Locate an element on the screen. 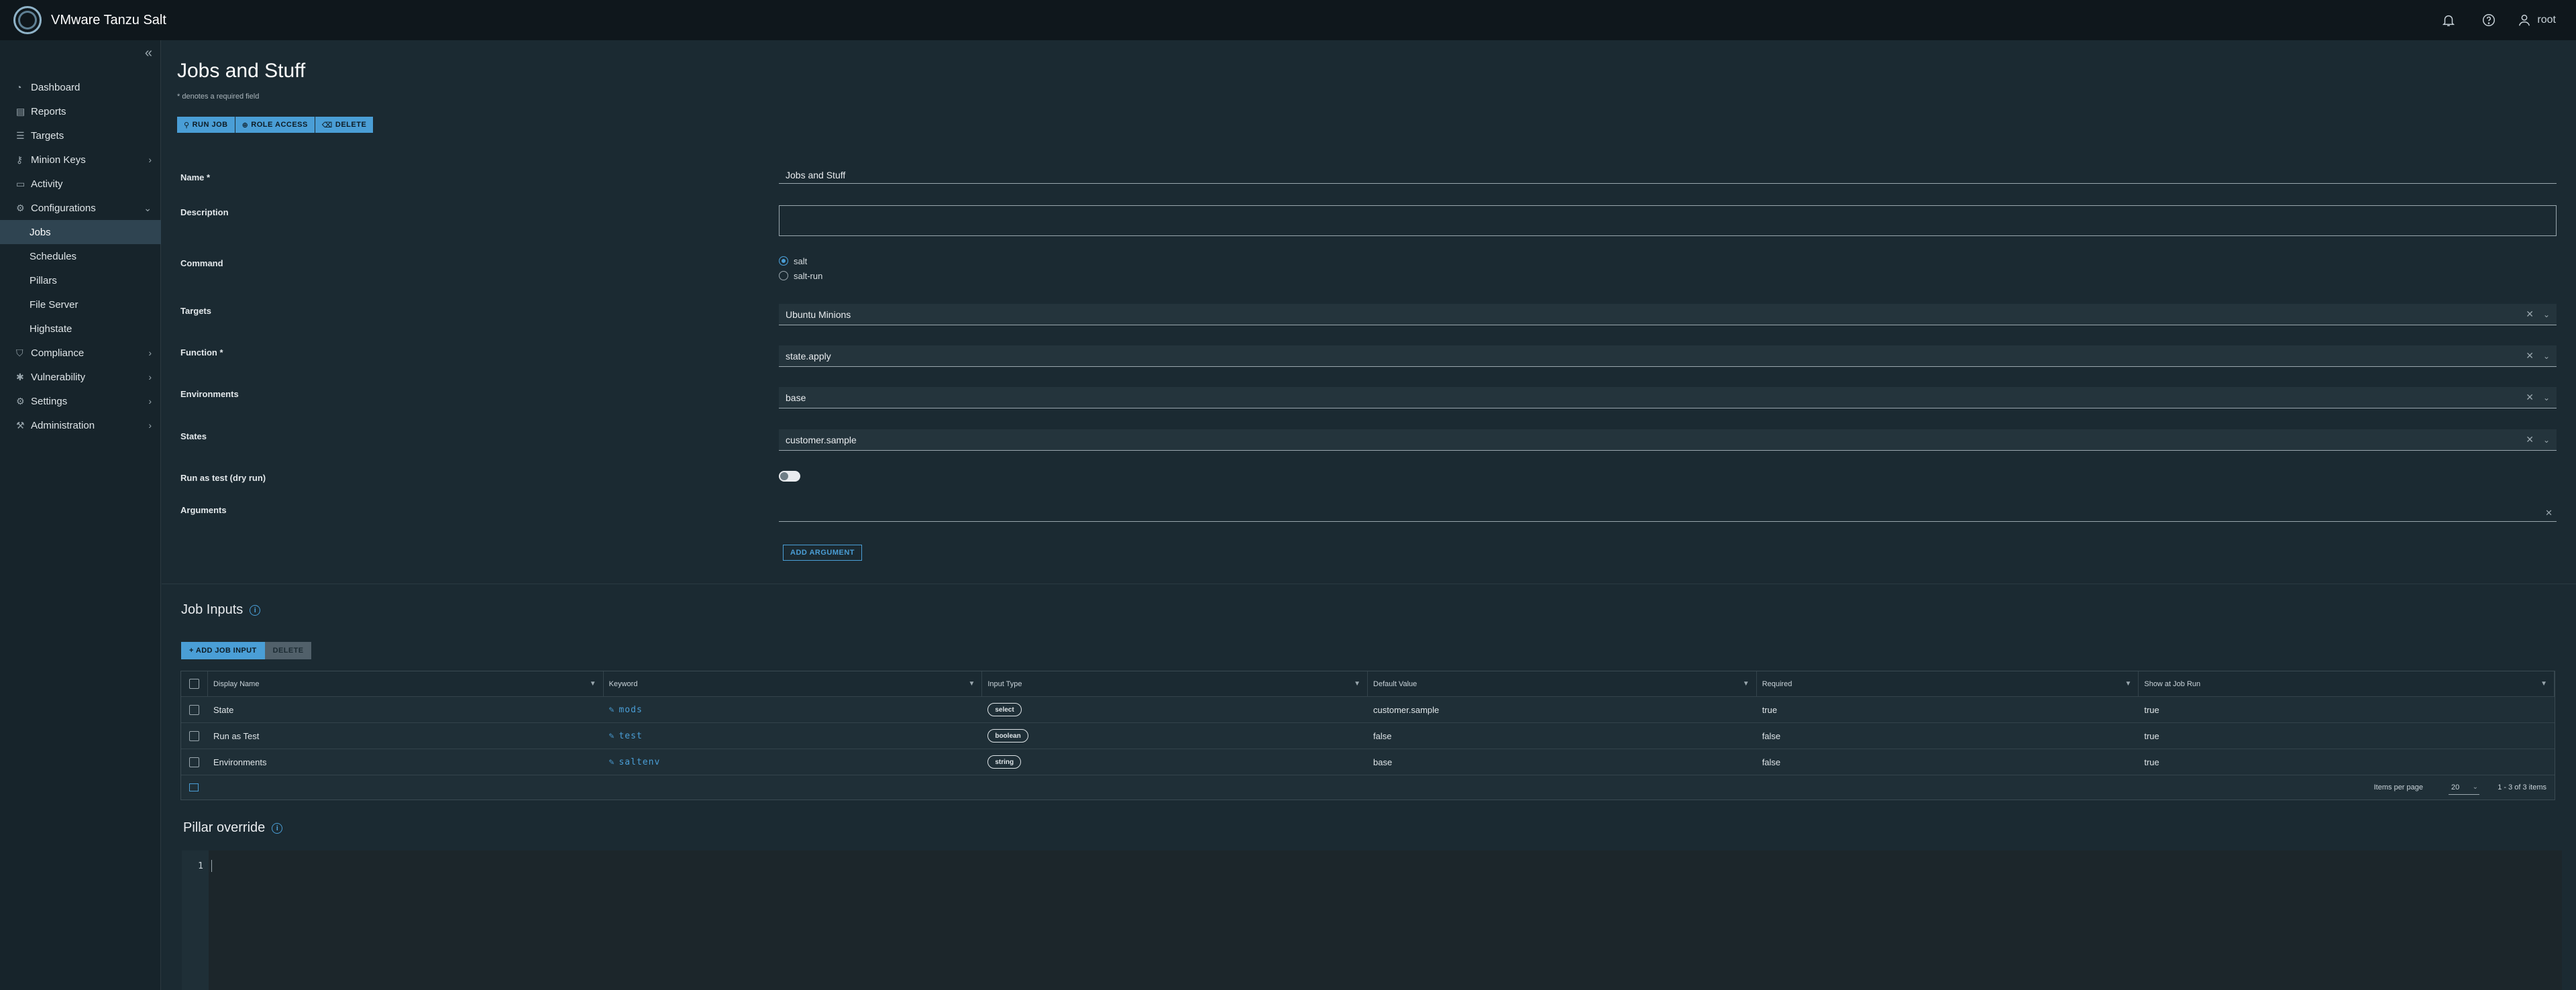 The width and height of the screenshot is (2576, 990). column-header-keyword: Keyword ▼ is located at coordinates (793, 684).